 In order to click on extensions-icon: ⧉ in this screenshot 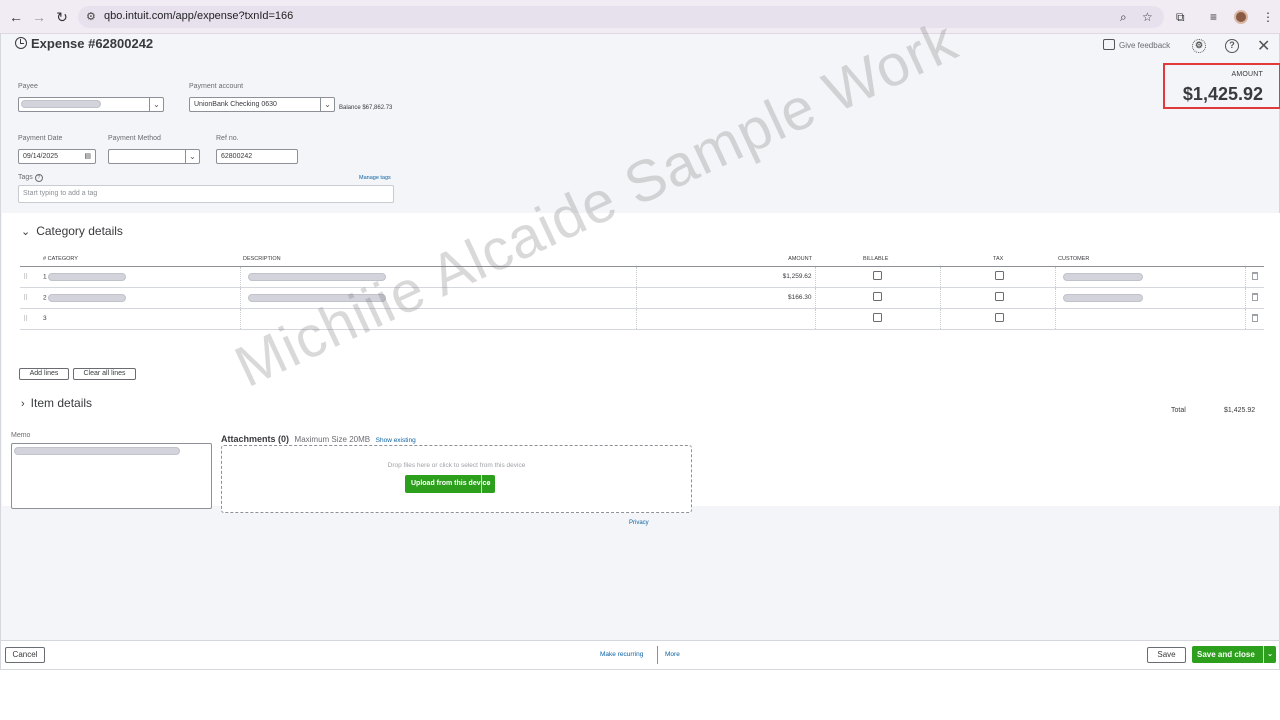, I will do `click(1180, 17)`.